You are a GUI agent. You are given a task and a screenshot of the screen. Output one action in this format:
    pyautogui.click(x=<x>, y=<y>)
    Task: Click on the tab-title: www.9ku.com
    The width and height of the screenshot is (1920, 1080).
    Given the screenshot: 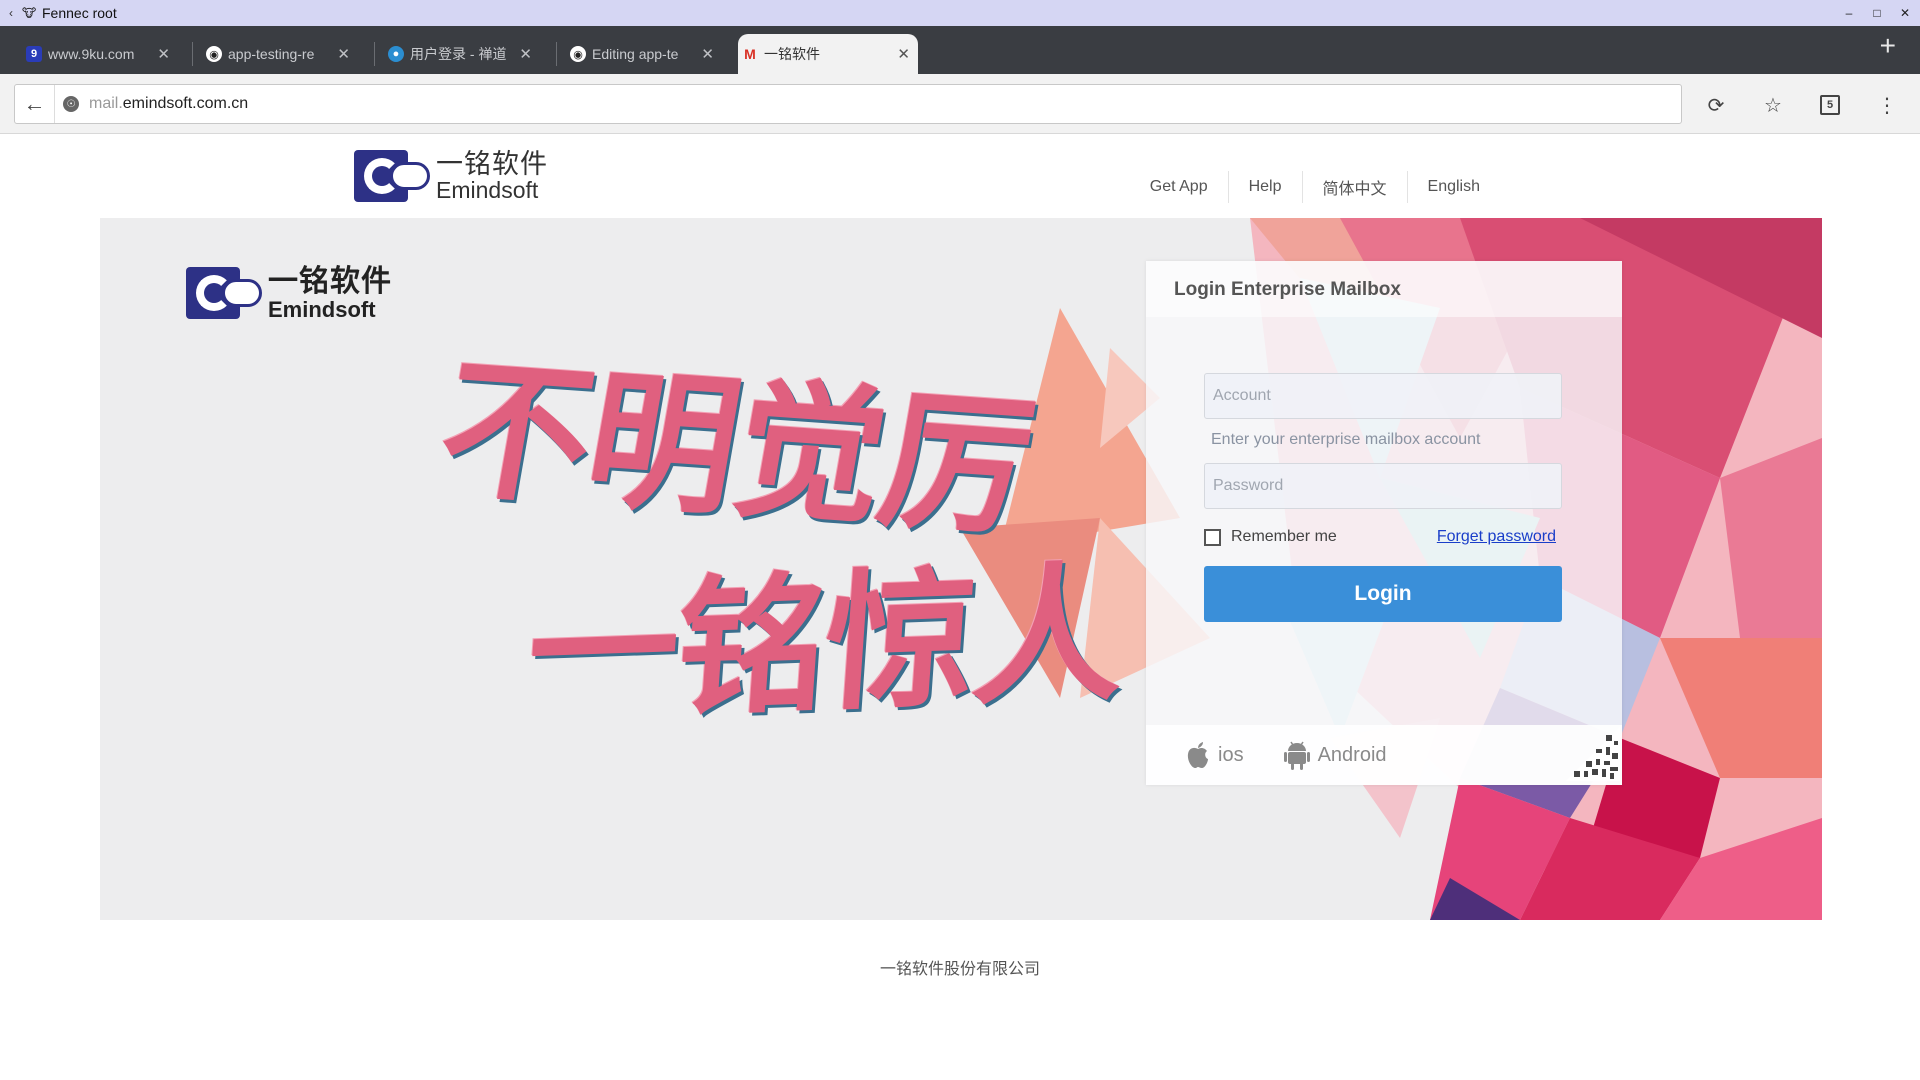 What is the action you would take?
    pyautogui.click(x=91, y=54)
    